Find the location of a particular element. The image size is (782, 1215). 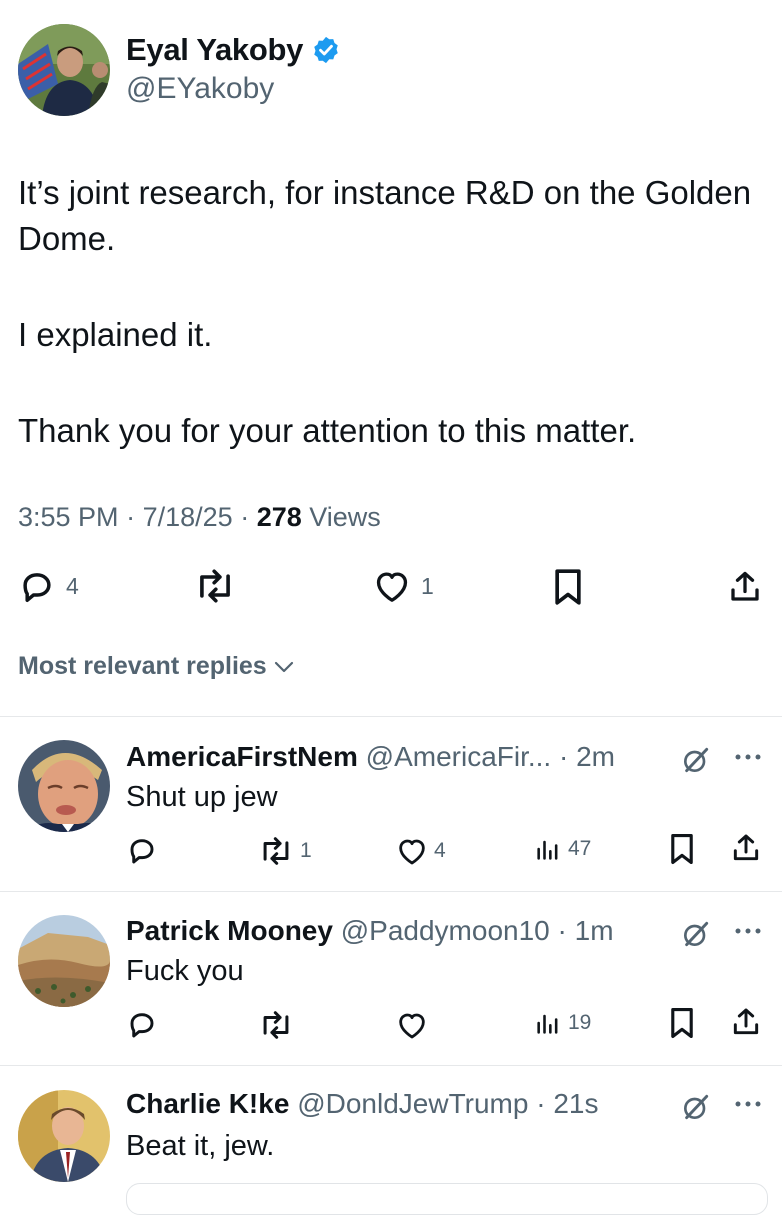

retweet-count: 1 is located at coordinates (306, 850).